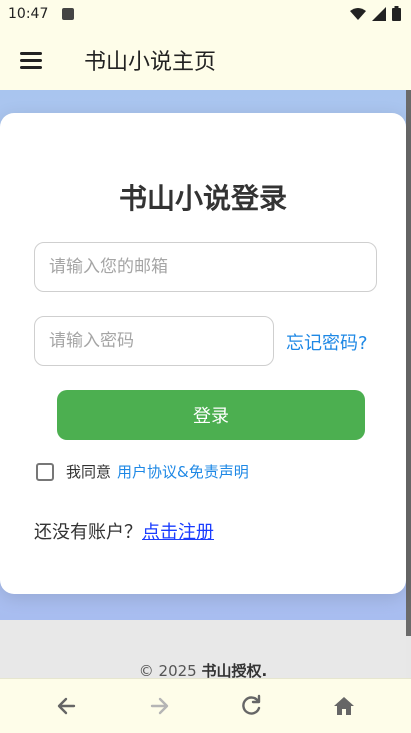  Describe the element at coordinates (396, 13) in the screenshot. I see `battery-icon` at that location.